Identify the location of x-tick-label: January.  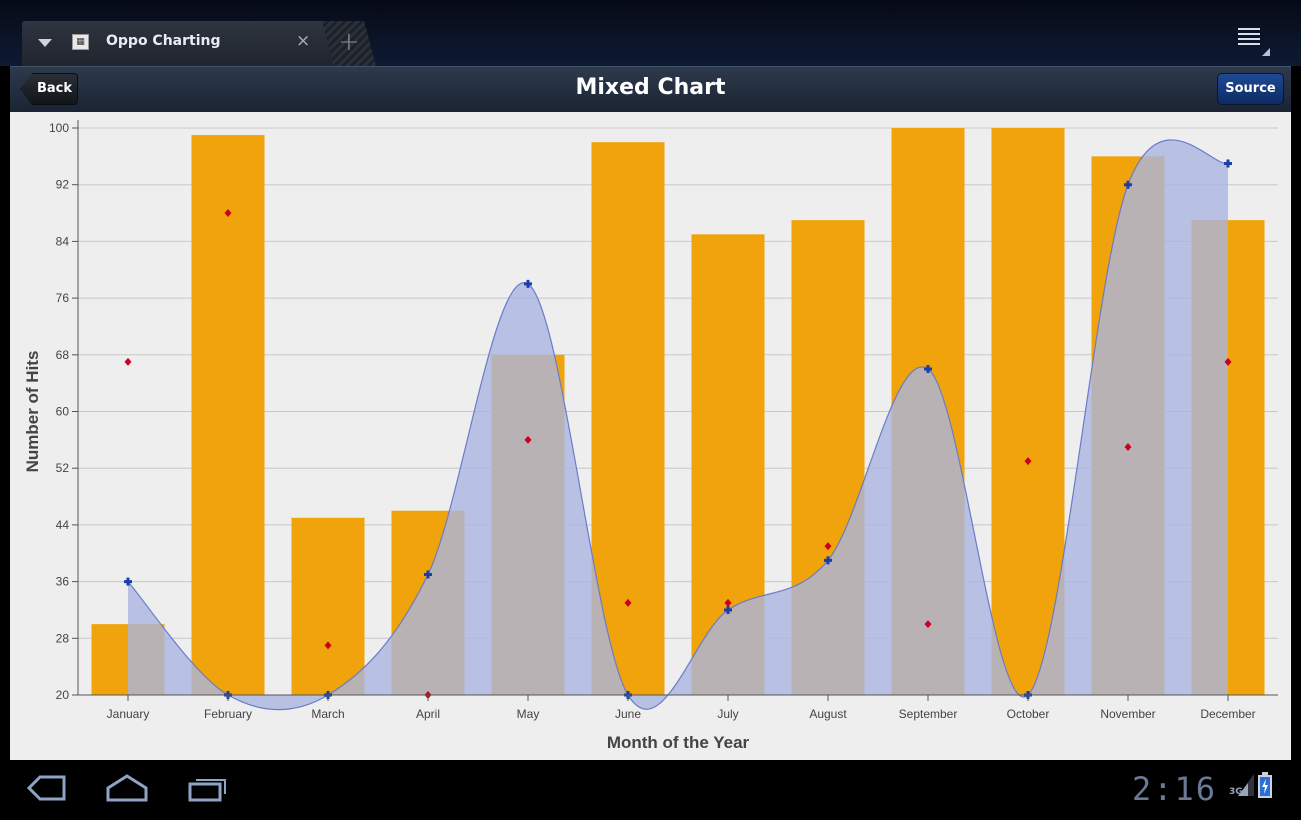
(128, 714).